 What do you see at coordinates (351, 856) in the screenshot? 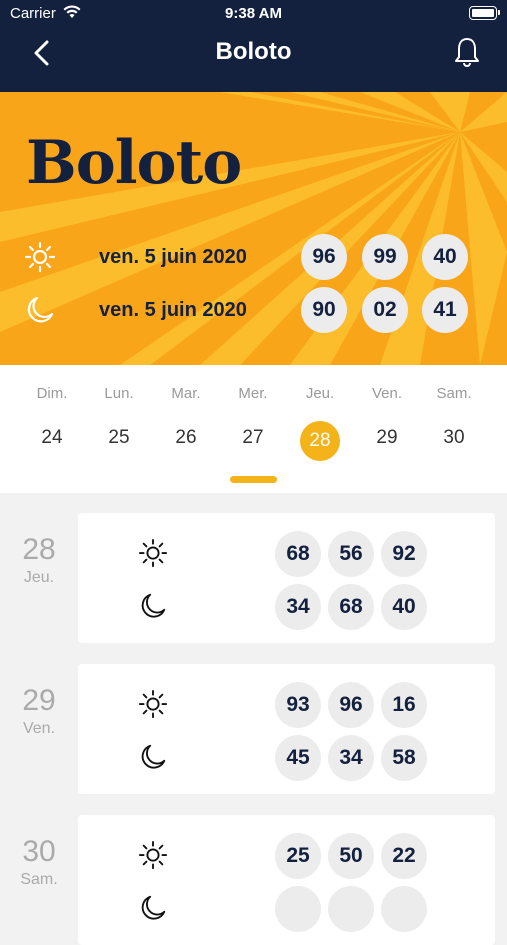
I see `number-ball: 50` at bounding box center [351, 856].